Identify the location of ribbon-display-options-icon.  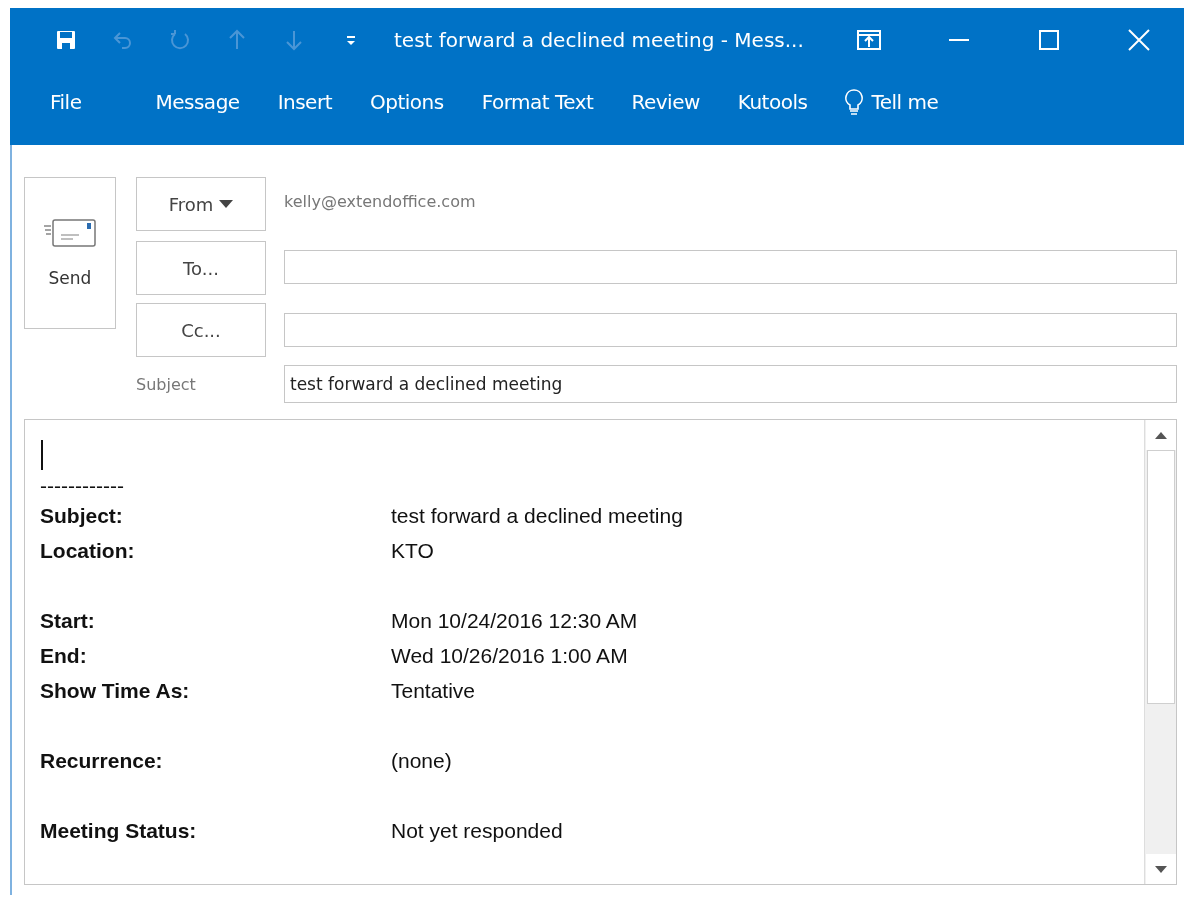
(869, 40).